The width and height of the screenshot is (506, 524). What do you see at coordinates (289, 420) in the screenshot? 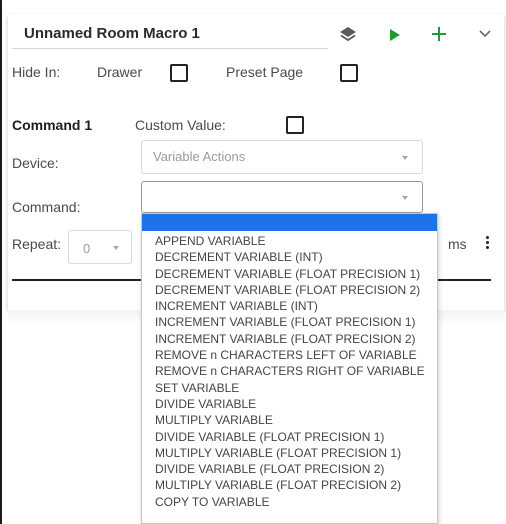
I see `dropdown-option: MULTIPLY VARIABLE` at bounding box center [289, 420].